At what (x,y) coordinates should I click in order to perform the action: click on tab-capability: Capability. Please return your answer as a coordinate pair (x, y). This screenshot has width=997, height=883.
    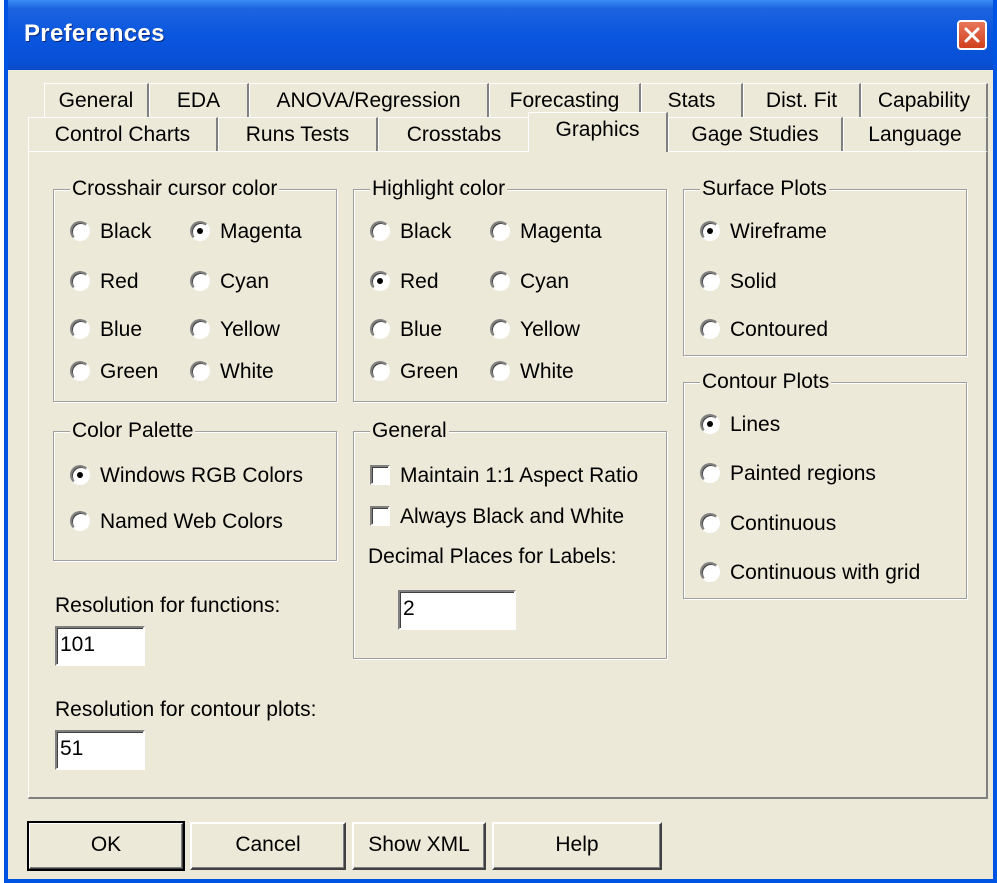
    Looking at the image, I should click on (924, 101).